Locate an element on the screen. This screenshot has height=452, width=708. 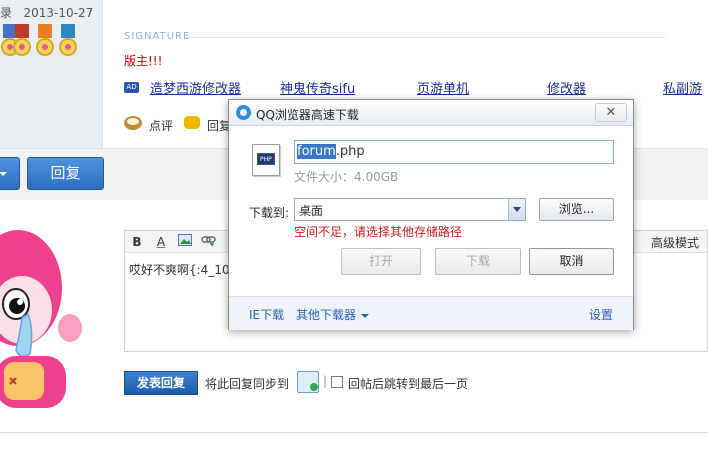
reply-button: 回复 is located at coordinates (65, 173).